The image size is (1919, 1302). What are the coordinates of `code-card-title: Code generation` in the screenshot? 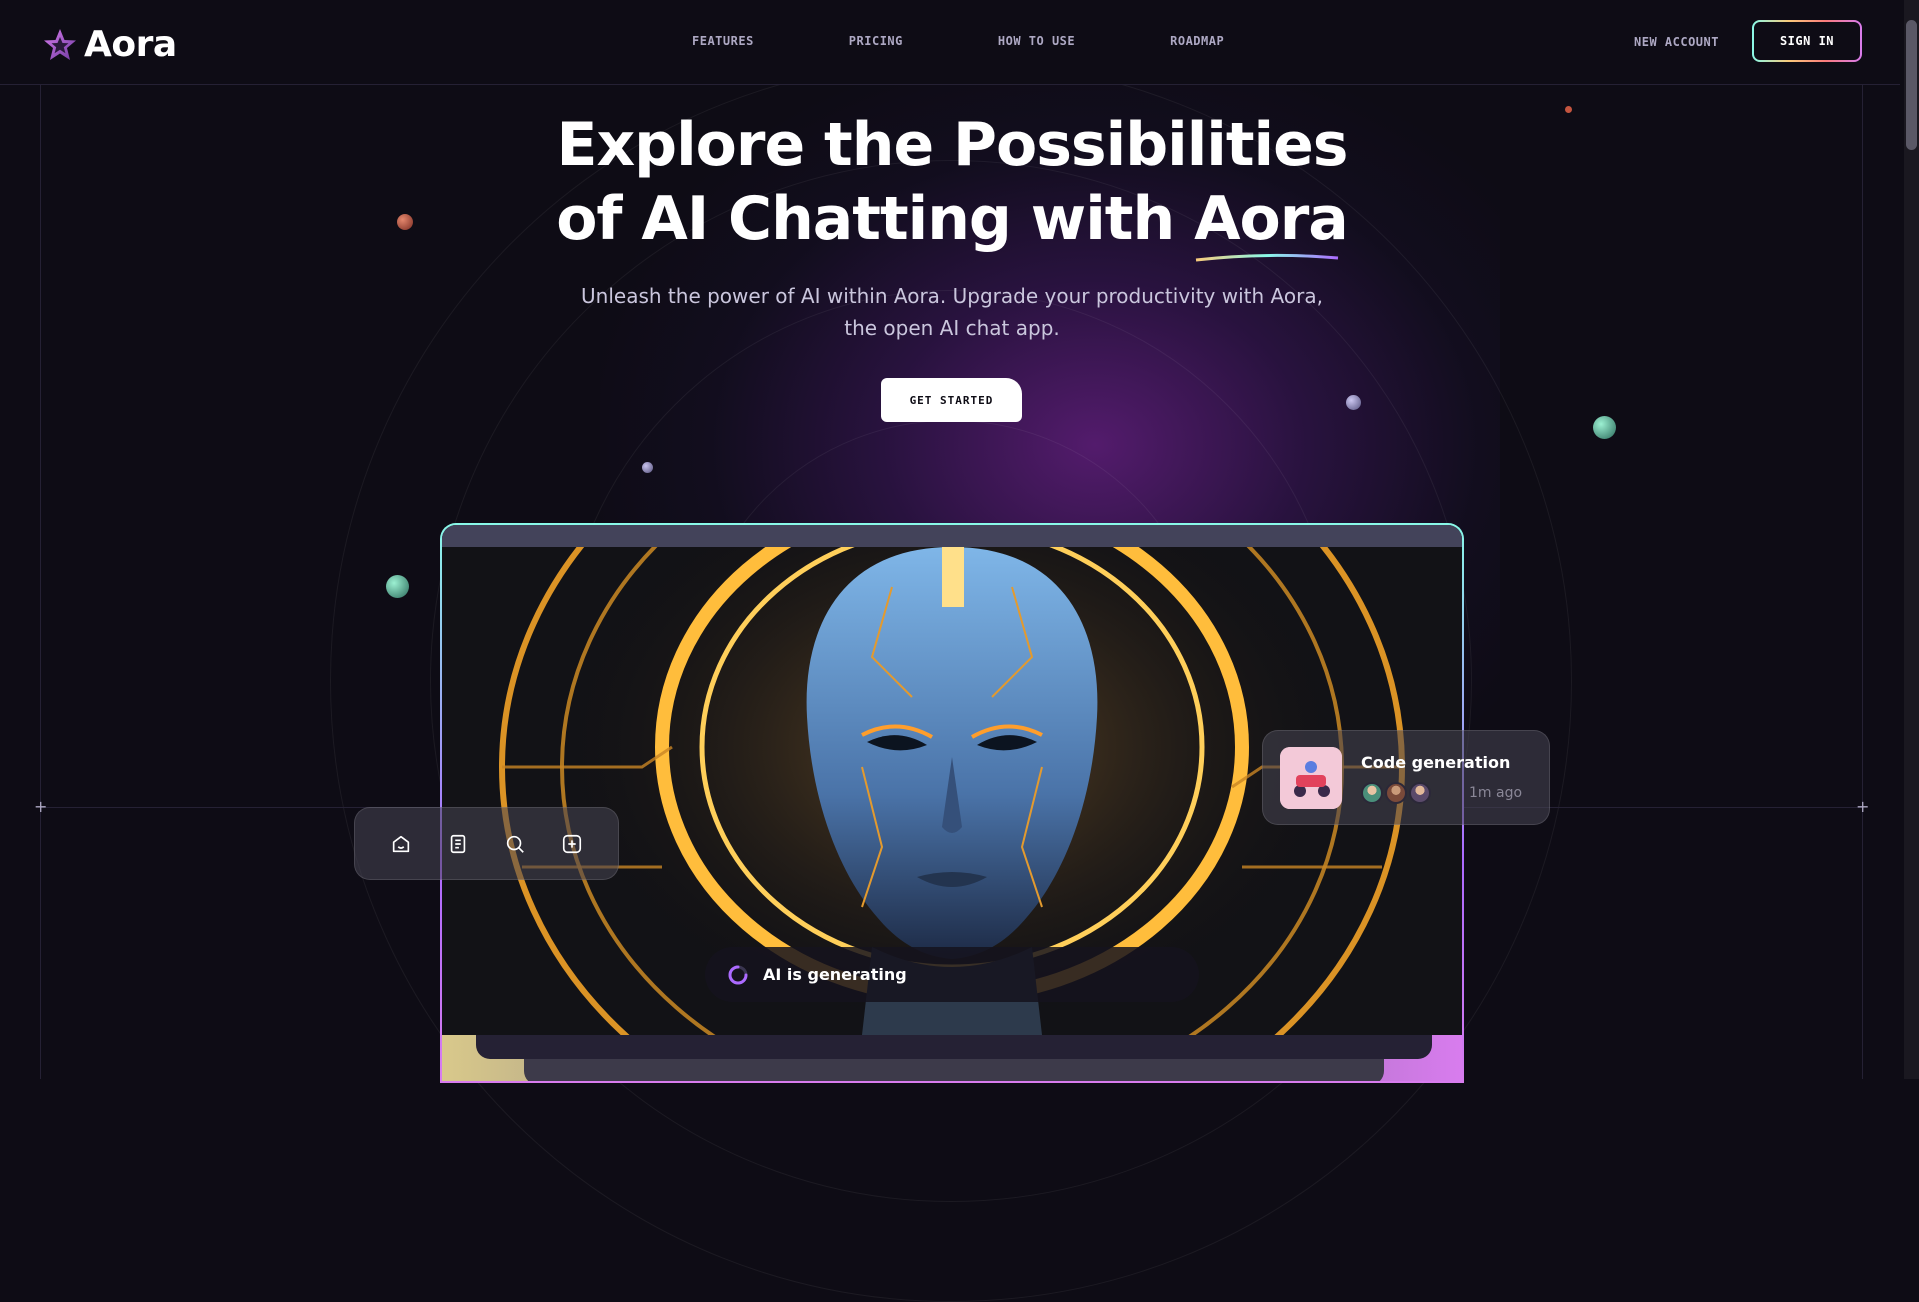 It's located at (1436, 762).